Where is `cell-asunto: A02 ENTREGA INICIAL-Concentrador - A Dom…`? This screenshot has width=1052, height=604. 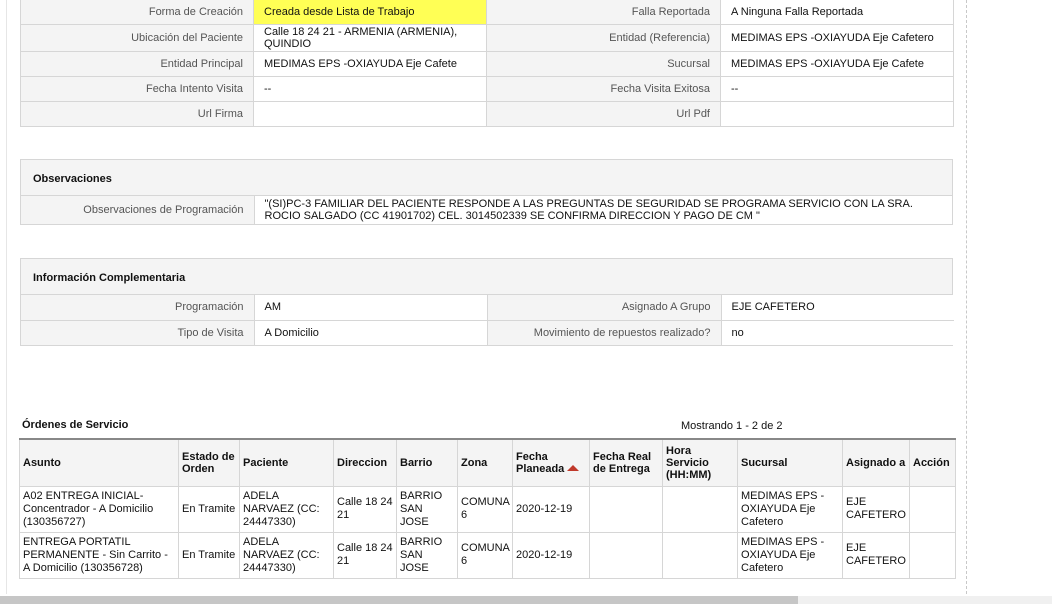 cell-asunto: A02 ENTREGA INICIAL-Concentrador - A Dom… is located at coordinates (99, 509).